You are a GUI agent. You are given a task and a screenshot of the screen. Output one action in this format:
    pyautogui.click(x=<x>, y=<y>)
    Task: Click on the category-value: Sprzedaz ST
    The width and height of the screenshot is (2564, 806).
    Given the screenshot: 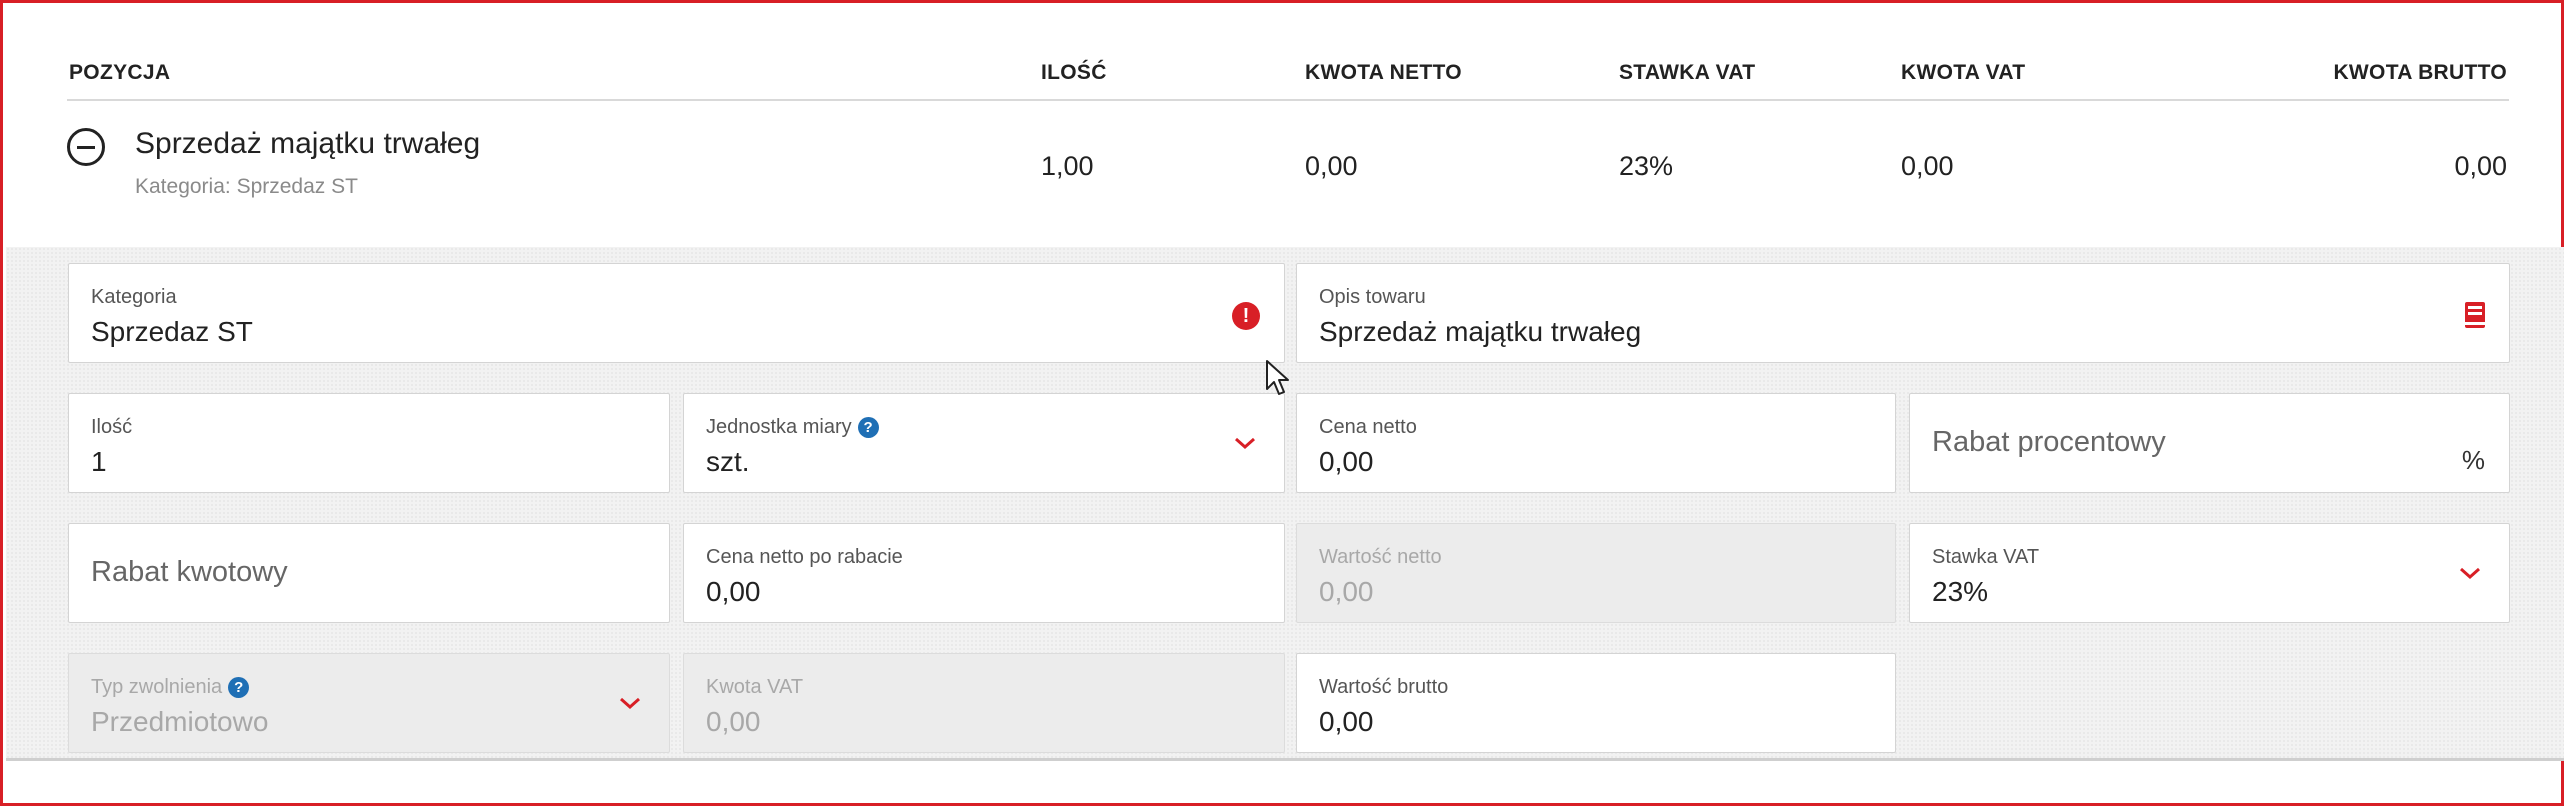 What is the action you would take?
    pyautogui.click(x=172, y=331)
    